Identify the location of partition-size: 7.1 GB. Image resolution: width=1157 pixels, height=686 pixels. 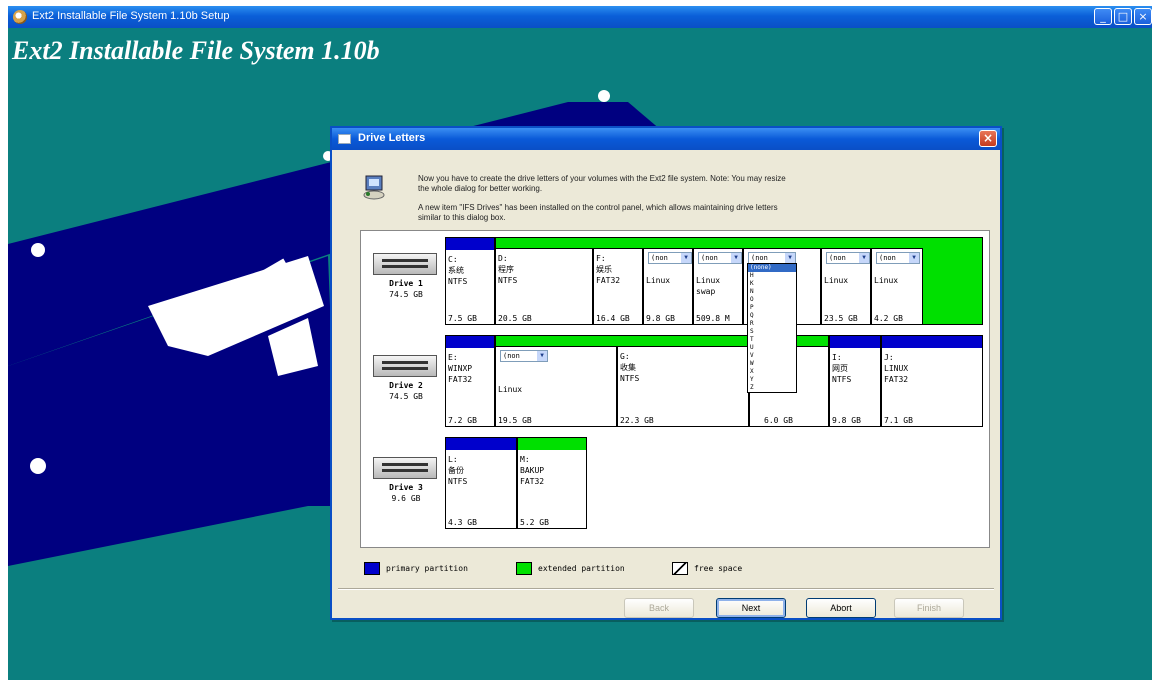
(898, 420).